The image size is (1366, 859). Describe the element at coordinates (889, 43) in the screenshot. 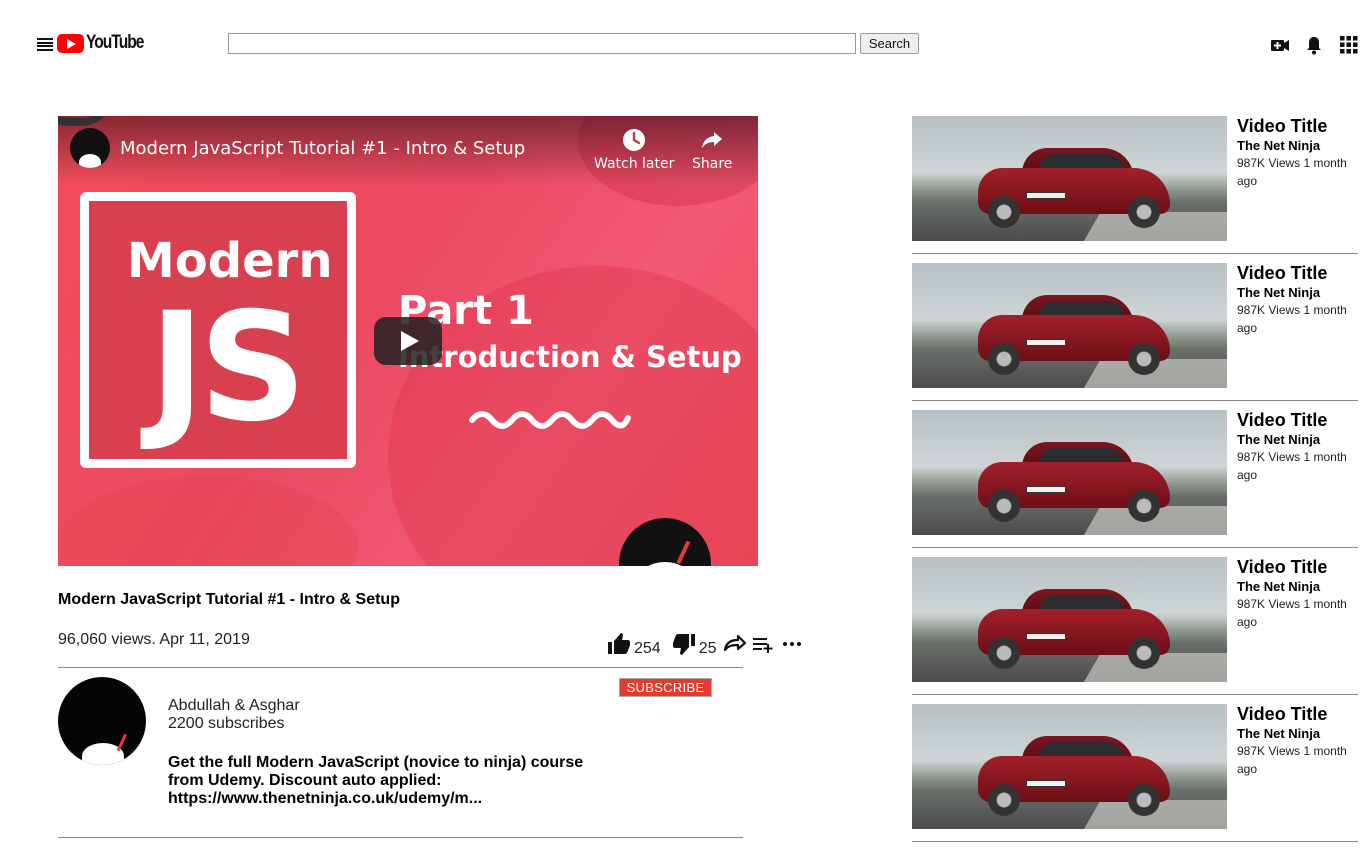

I see `search-button: Search` at that location.